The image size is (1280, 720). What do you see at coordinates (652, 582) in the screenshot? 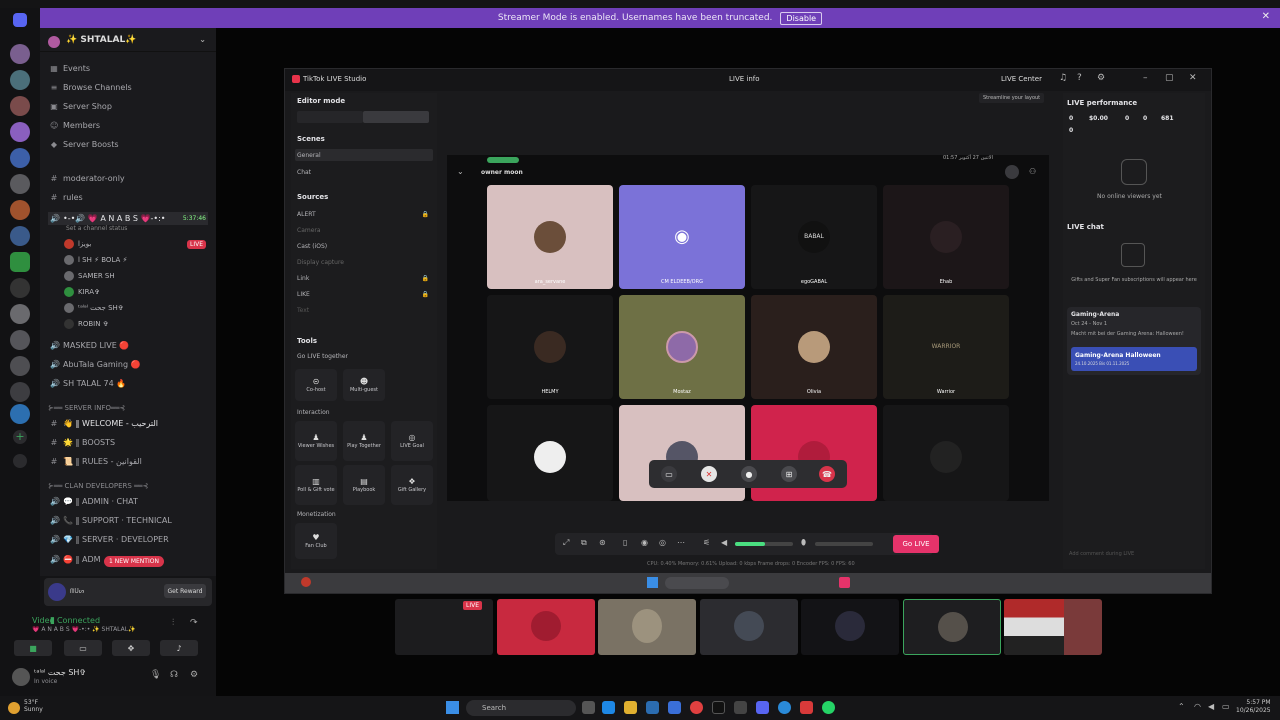
I see `windows-start-icon` at bounding box center [652, 582].